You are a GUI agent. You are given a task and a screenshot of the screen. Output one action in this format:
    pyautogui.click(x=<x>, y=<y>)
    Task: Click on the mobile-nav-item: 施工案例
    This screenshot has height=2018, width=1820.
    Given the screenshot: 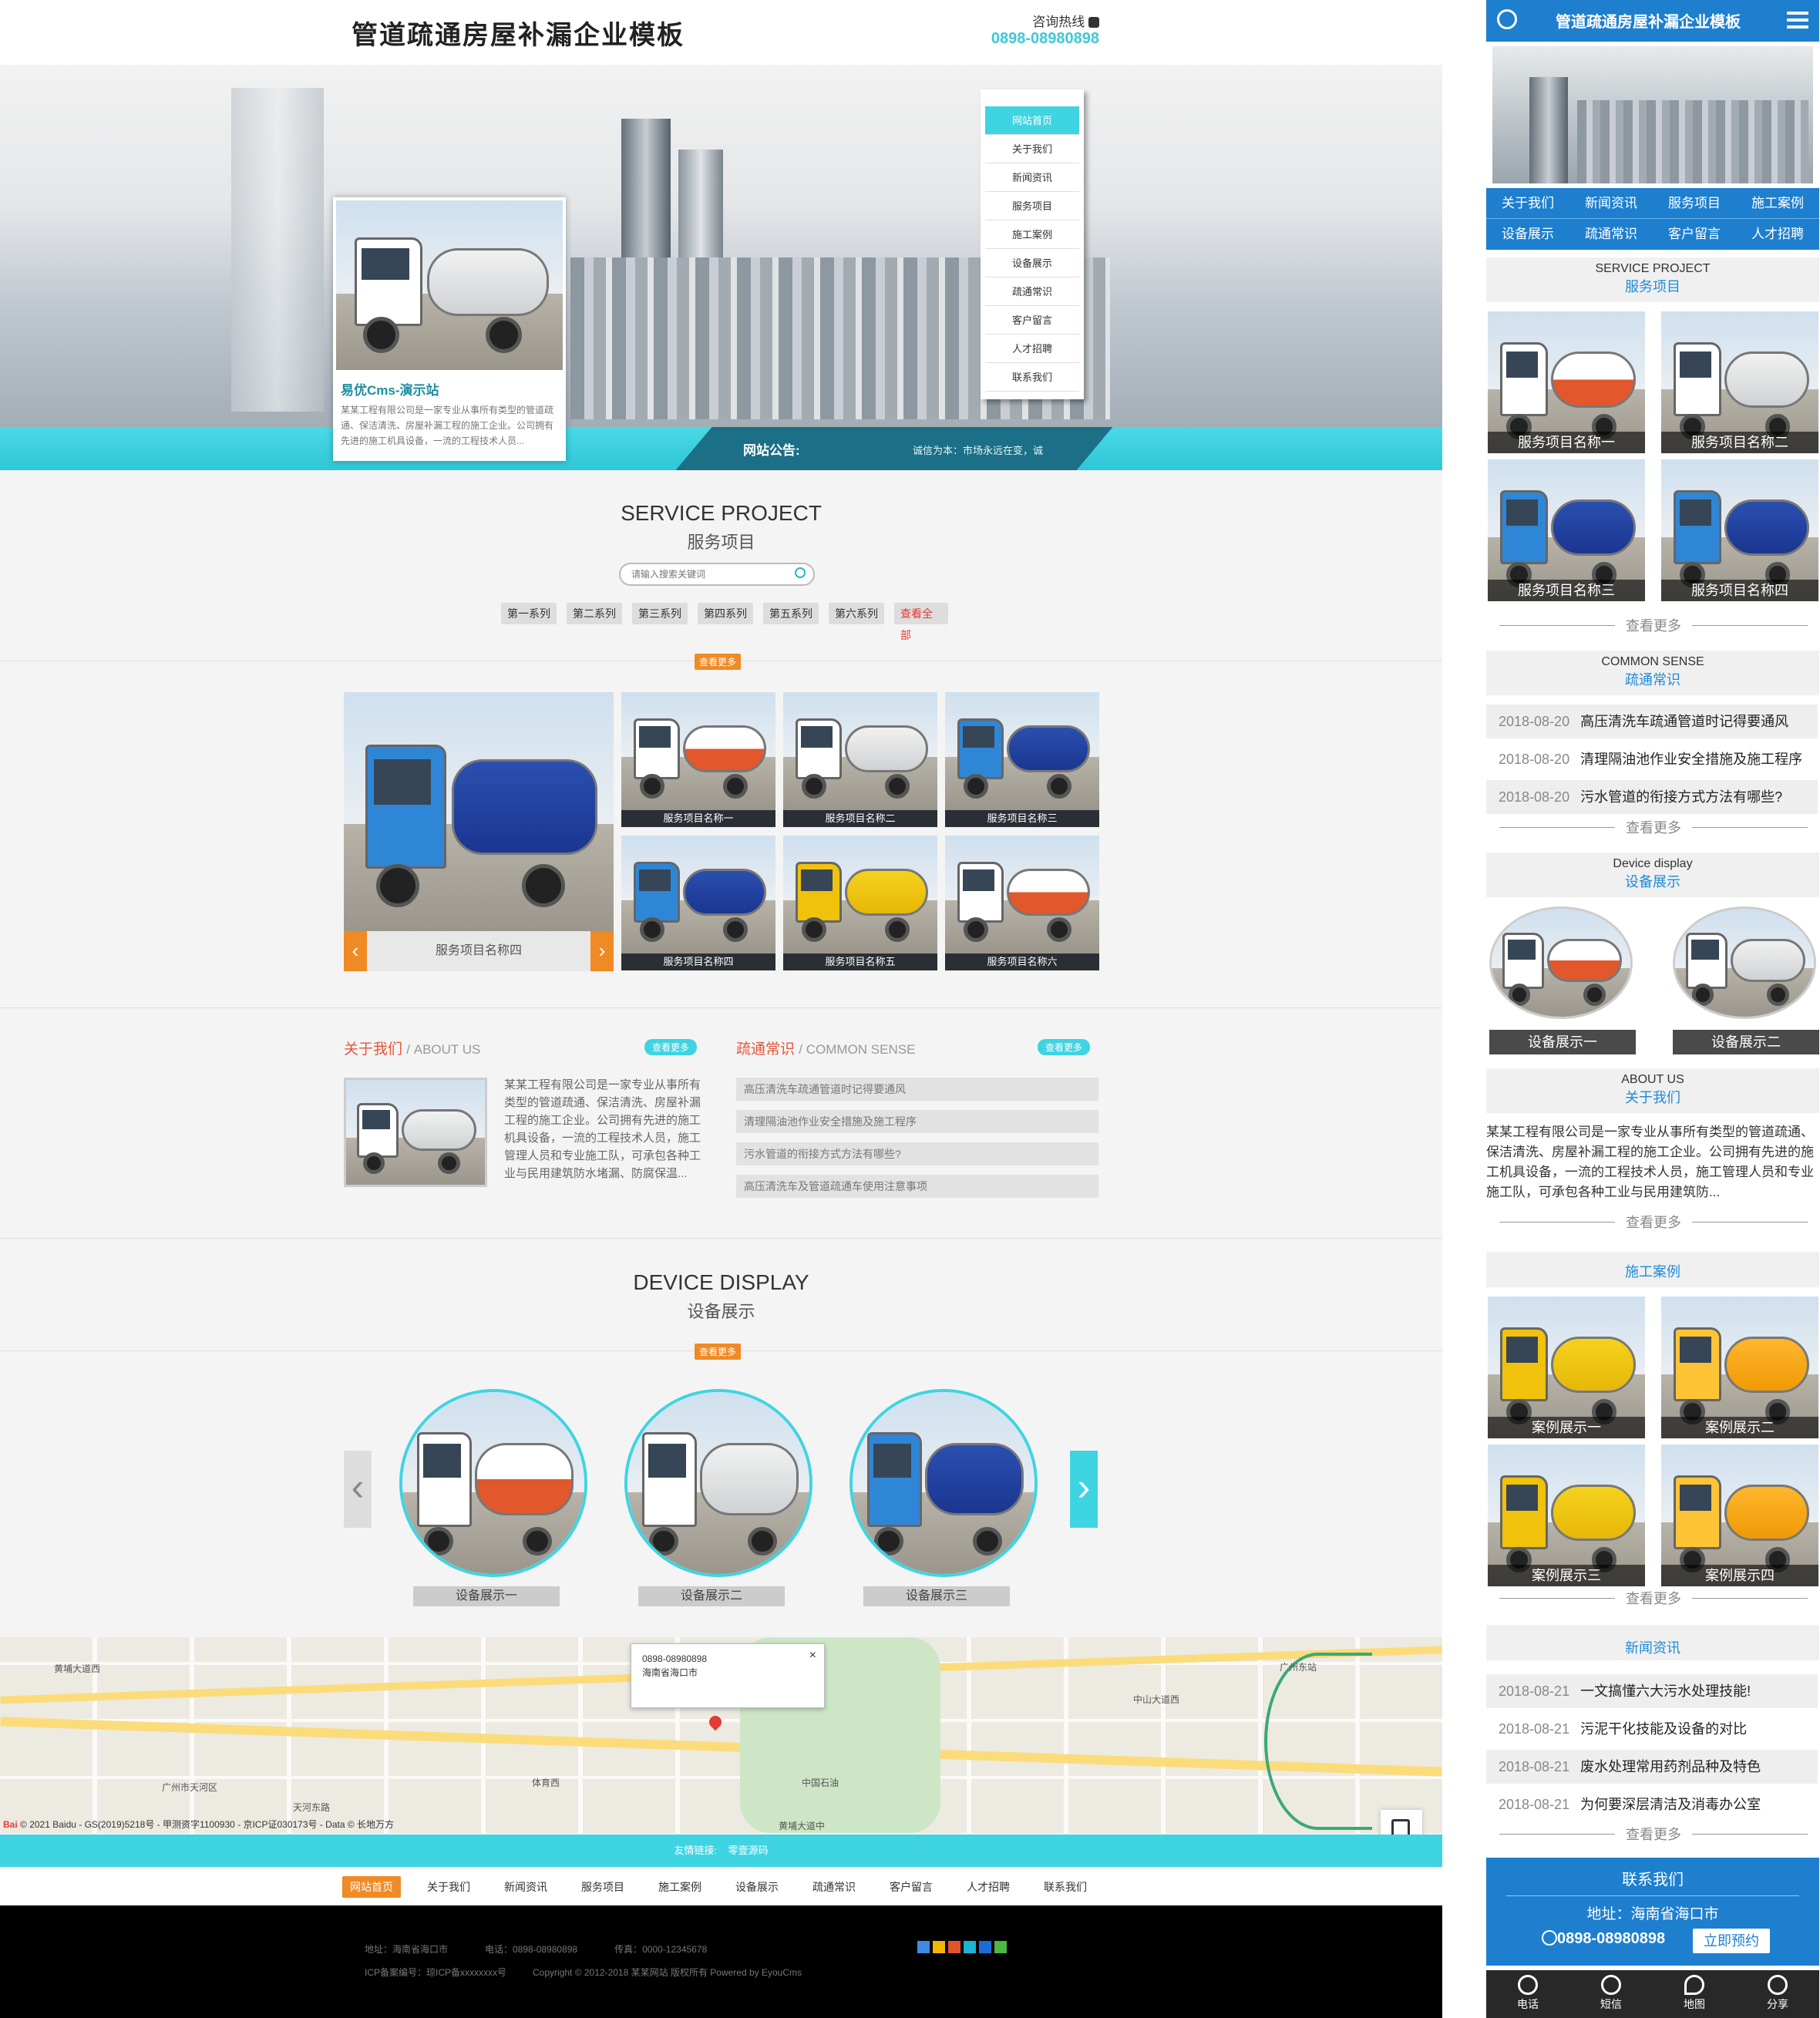 What is the action you would take?
    pyautogui.click(x=1778, y=203)
    